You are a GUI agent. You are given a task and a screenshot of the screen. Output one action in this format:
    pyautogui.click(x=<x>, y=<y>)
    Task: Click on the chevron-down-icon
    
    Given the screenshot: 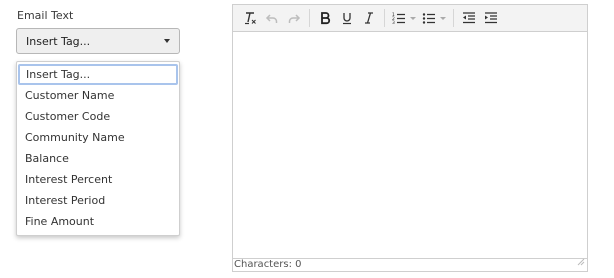 What is the action you would take?
    pyautogui.click(x=167, y=41)
    